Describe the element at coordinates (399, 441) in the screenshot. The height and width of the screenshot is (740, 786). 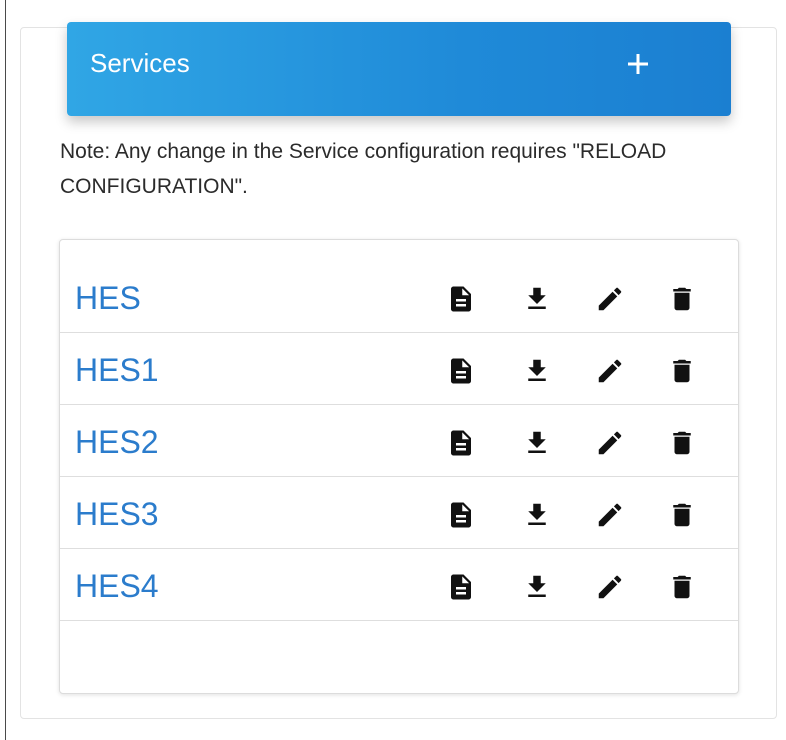
I see `service-row: HES2` at that location.